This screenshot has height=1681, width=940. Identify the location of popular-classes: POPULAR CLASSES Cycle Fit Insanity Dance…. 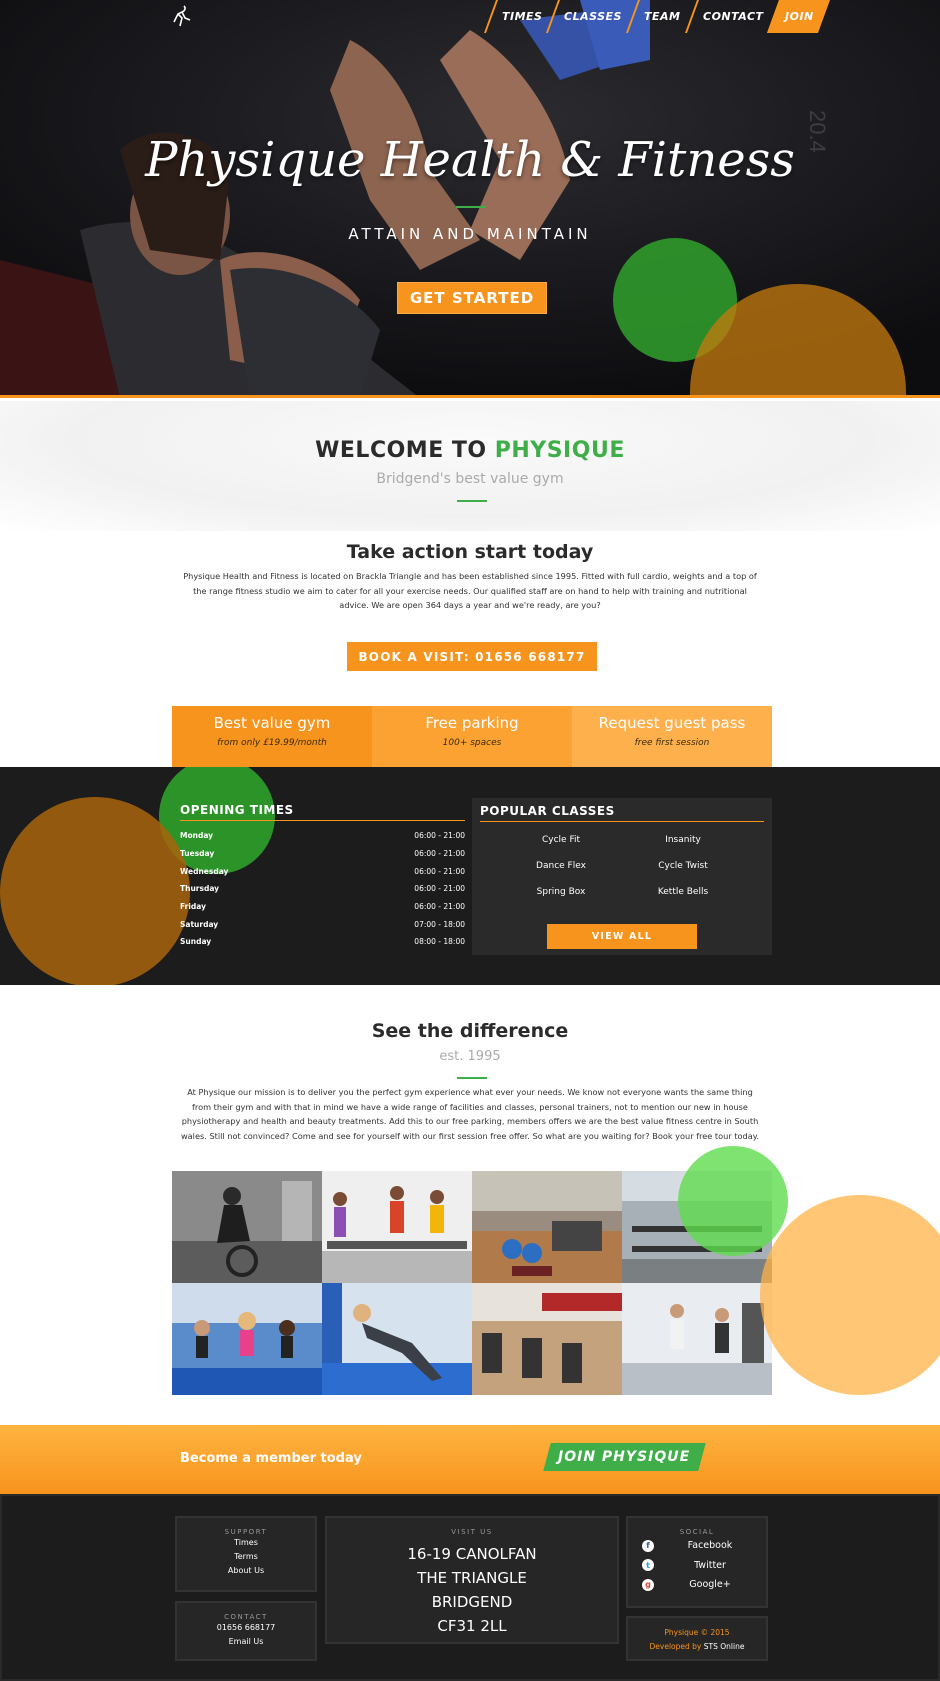
(622, 876).